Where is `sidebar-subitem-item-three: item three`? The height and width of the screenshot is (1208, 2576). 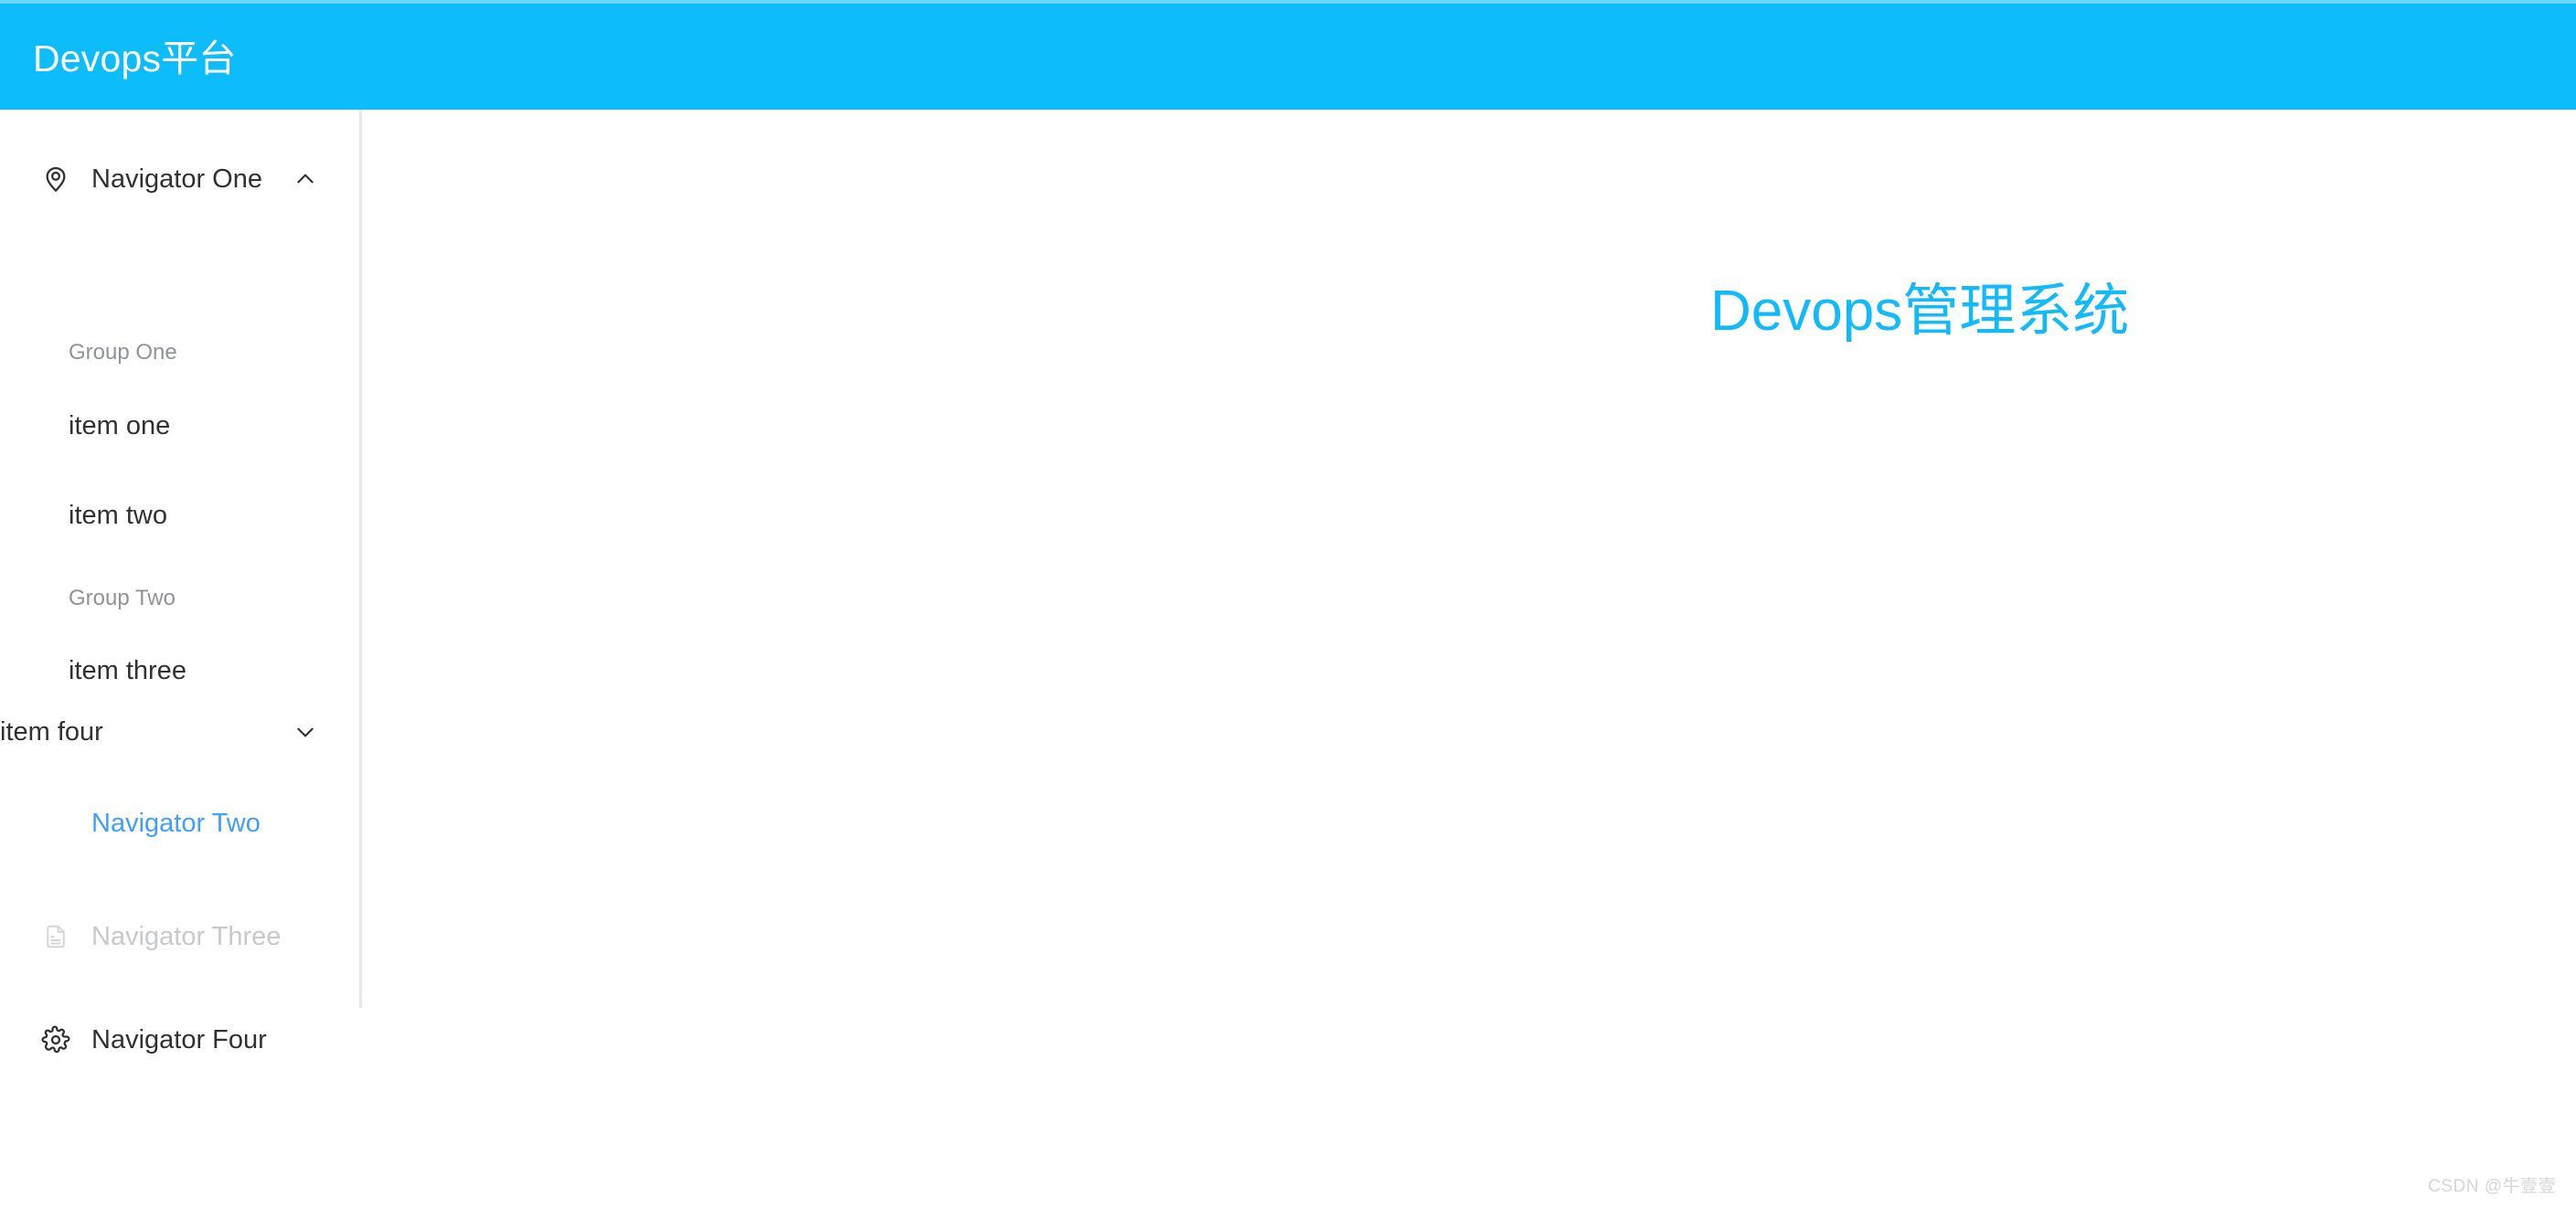
sidebar-subitem-item-three: item three is located at coordinates (128, 671).